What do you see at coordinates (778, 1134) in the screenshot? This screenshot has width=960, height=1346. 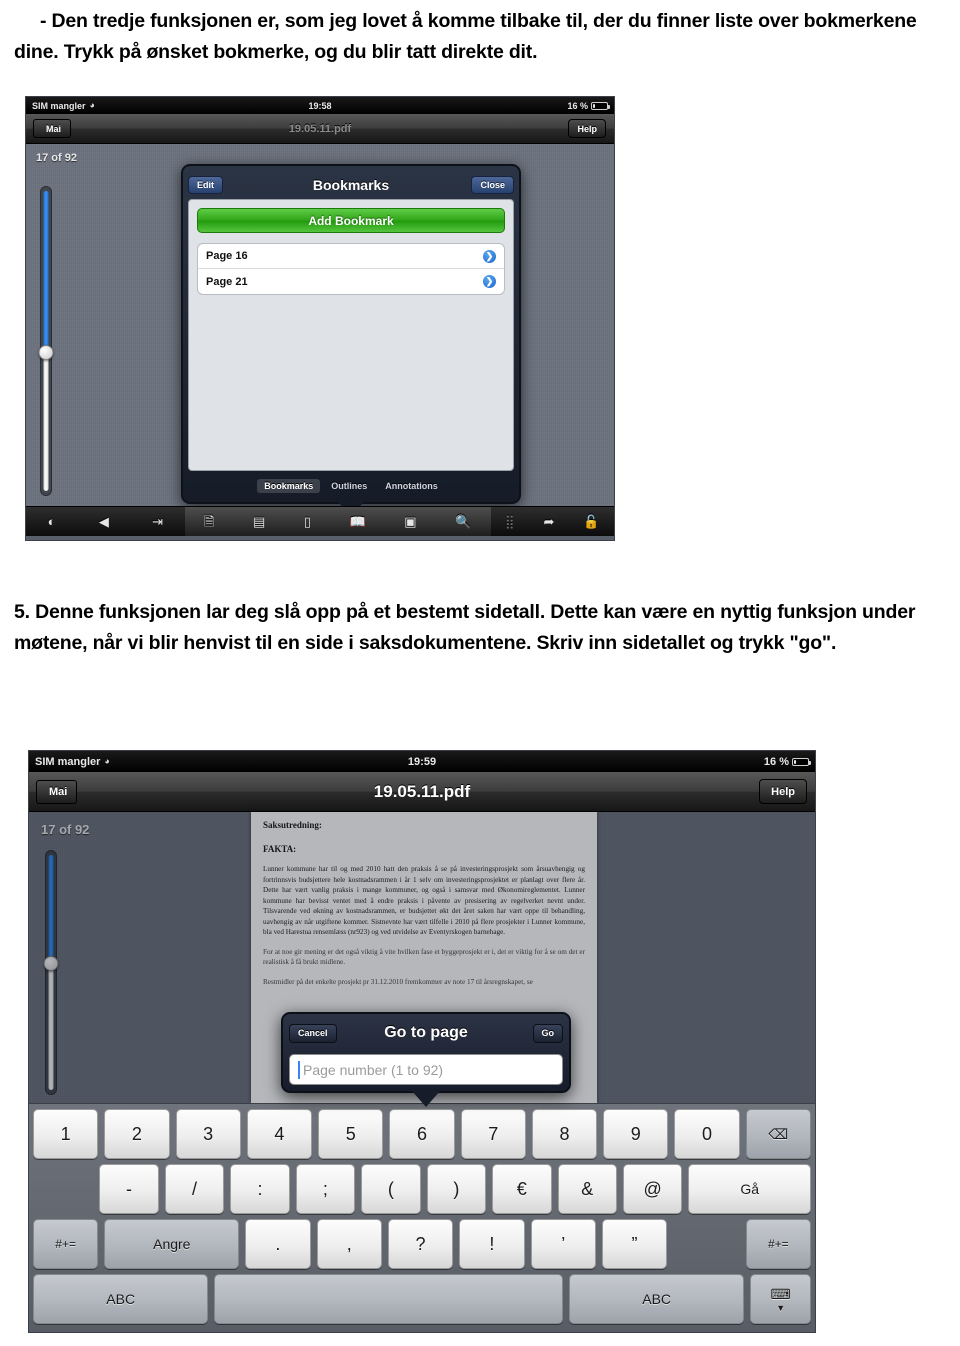 I see `backspace-icon: ⌫` at bounding box center [778, 1134].